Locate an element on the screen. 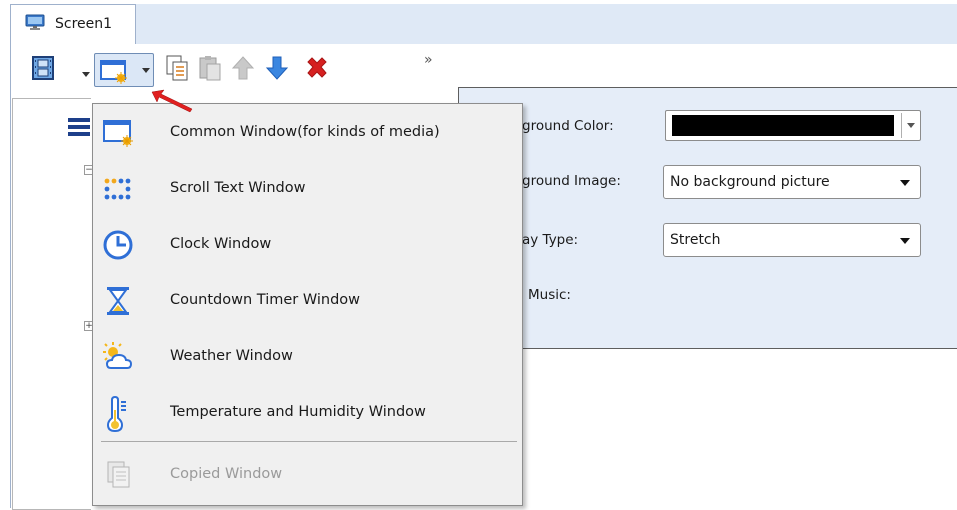  background-color-label: ground Color: is located at coordinates (568, 126).